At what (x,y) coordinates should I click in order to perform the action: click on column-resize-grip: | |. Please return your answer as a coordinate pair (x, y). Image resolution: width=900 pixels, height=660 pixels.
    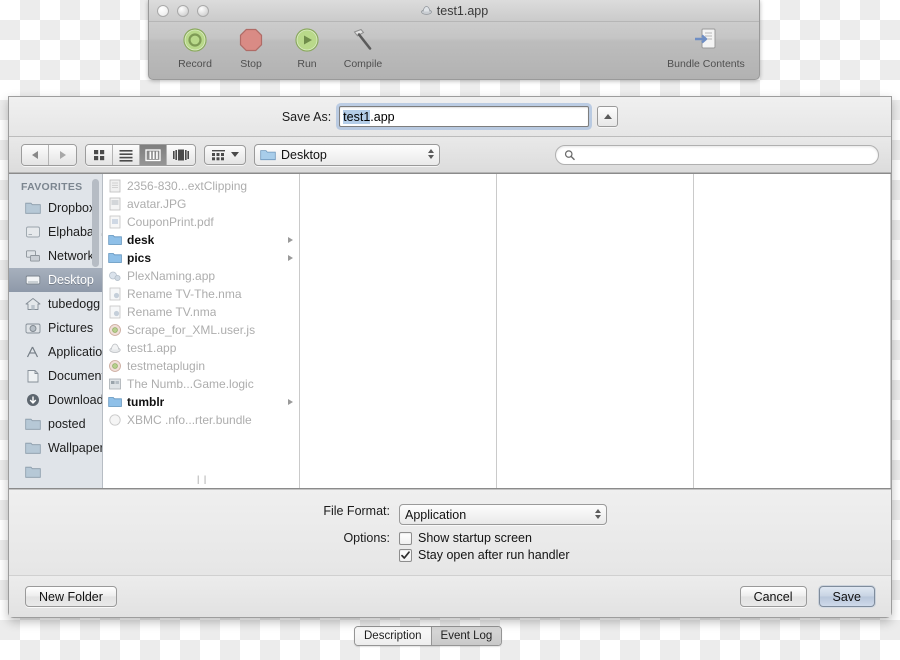
    Looking at the image, I should click on (202, 479).